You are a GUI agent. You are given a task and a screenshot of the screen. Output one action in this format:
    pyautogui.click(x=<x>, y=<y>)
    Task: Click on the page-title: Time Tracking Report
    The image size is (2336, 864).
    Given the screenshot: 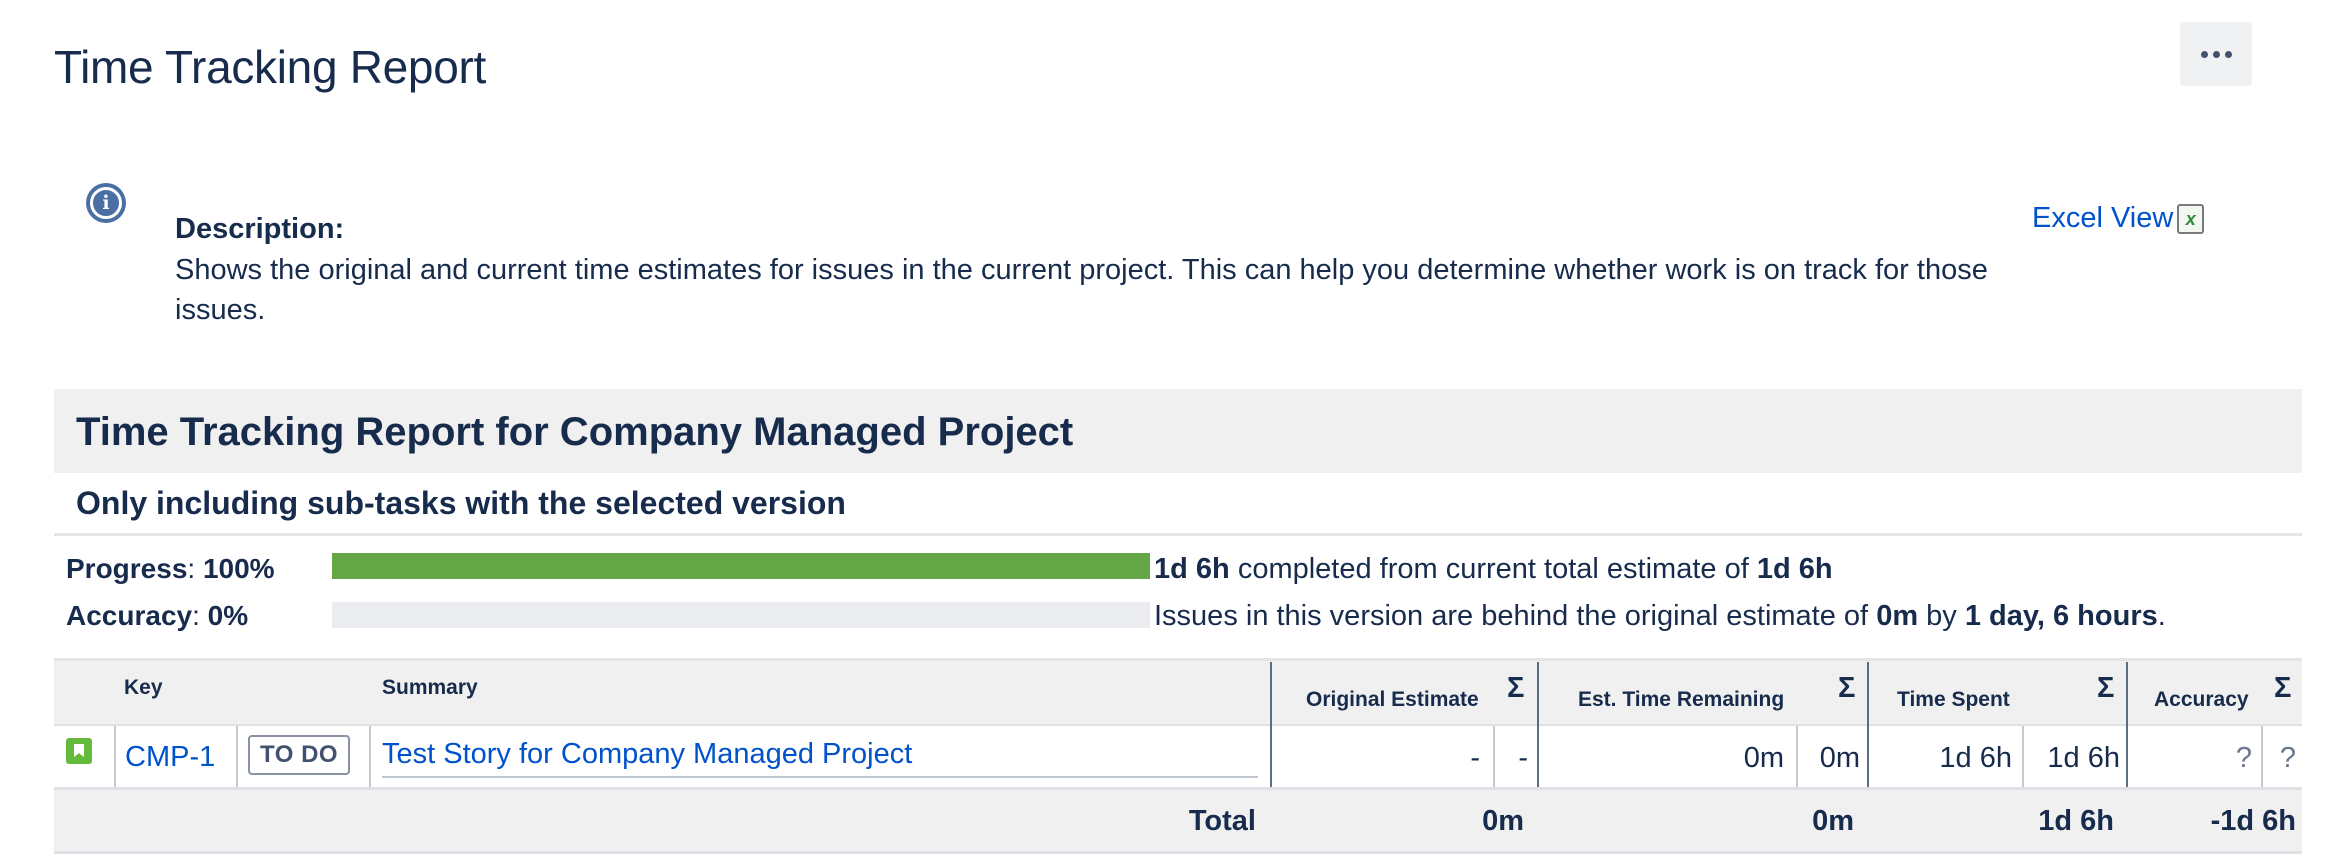 What is the action you would take?
    pyautogui.click(x=270, y=67)
    